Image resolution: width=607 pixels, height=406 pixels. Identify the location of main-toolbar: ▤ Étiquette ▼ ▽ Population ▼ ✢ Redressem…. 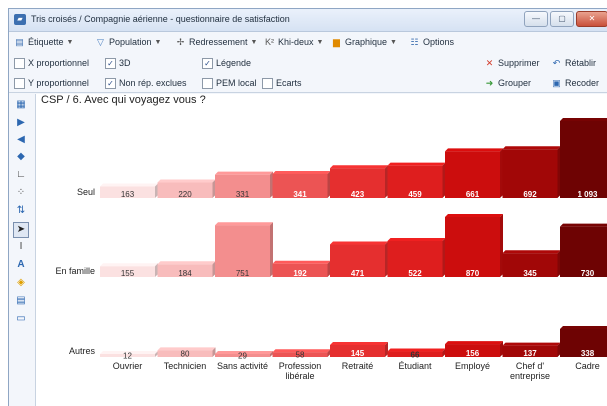
(308, 41).